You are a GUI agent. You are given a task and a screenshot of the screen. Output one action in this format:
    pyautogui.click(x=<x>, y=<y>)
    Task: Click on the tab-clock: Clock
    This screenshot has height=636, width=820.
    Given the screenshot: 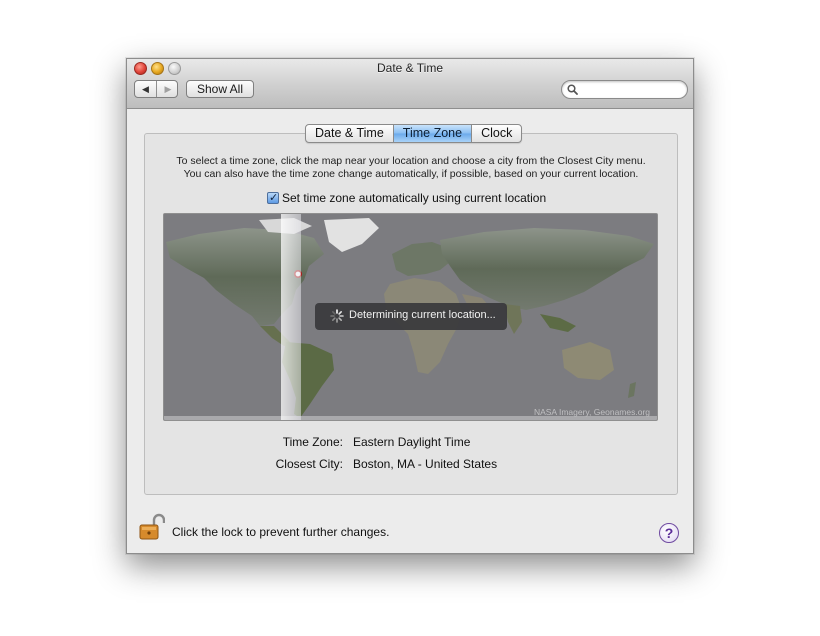 What is the action you would take?
    pyautogui.click(x=496, y=133)
    